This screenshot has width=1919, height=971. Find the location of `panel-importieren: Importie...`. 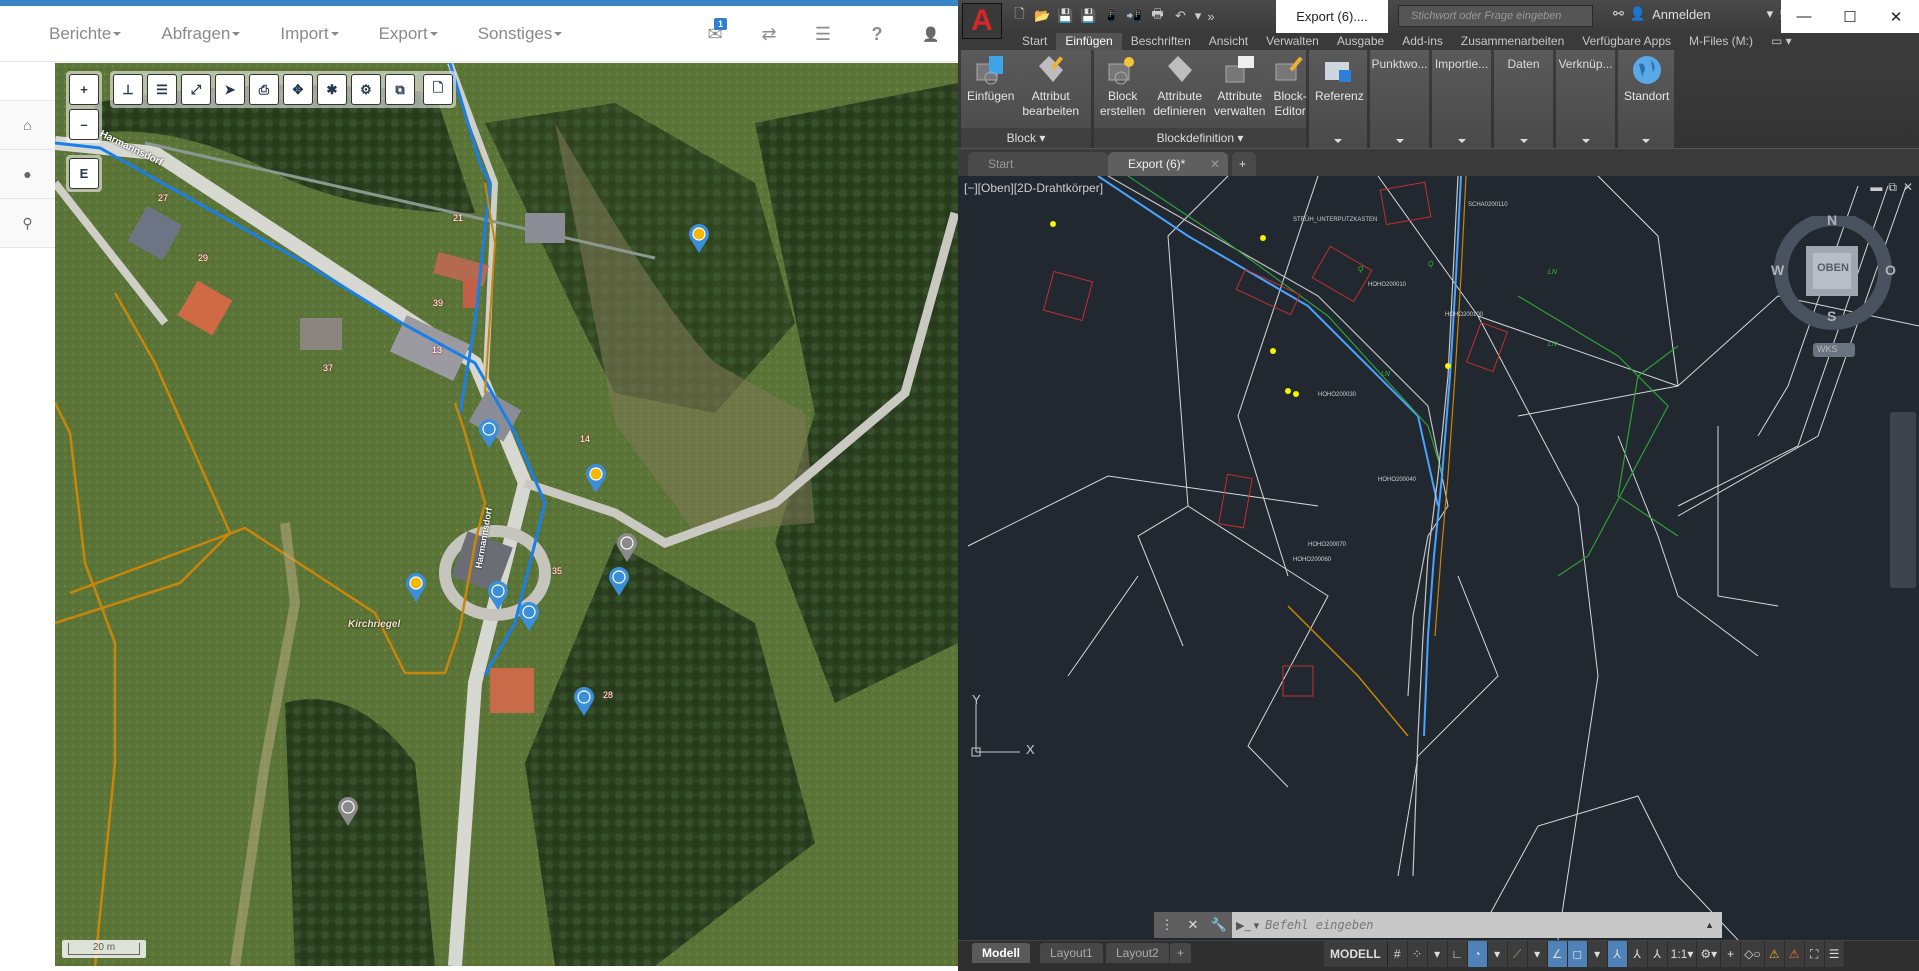

panel-importieren: Importie... is located at coordinates (1461, 99).